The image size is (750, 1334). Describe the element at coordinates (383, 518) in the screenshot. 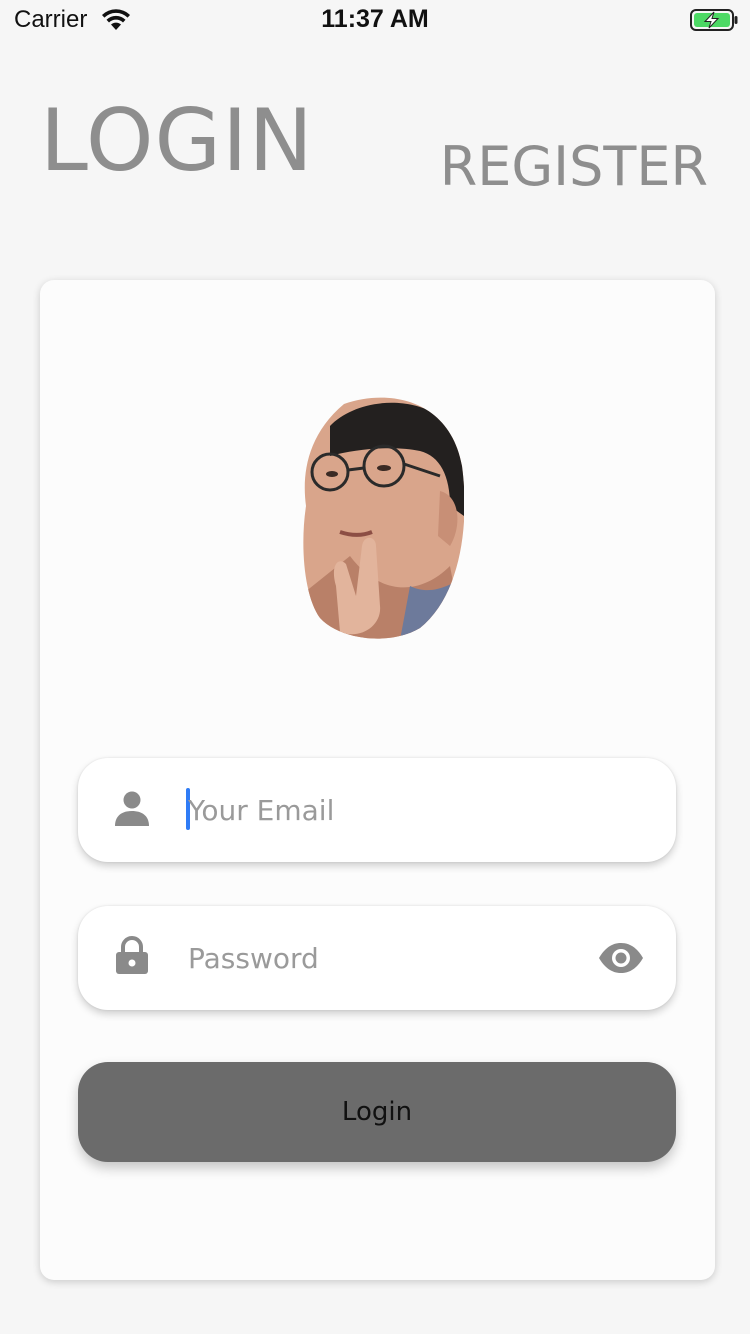

I see `avatar` at that location.